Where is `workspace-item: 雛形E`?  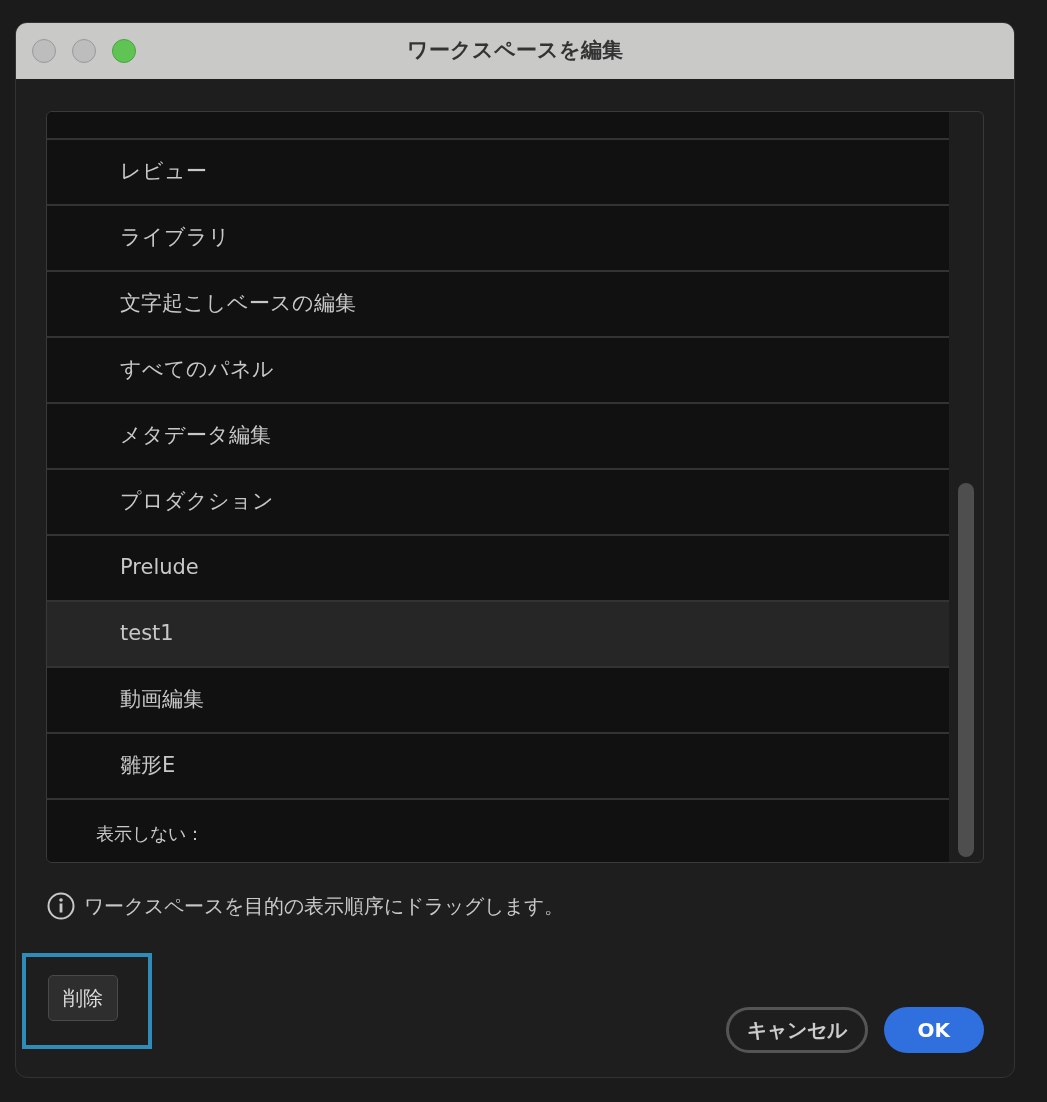
workspace-item: 雛形E is located at coordinates (498, 767).